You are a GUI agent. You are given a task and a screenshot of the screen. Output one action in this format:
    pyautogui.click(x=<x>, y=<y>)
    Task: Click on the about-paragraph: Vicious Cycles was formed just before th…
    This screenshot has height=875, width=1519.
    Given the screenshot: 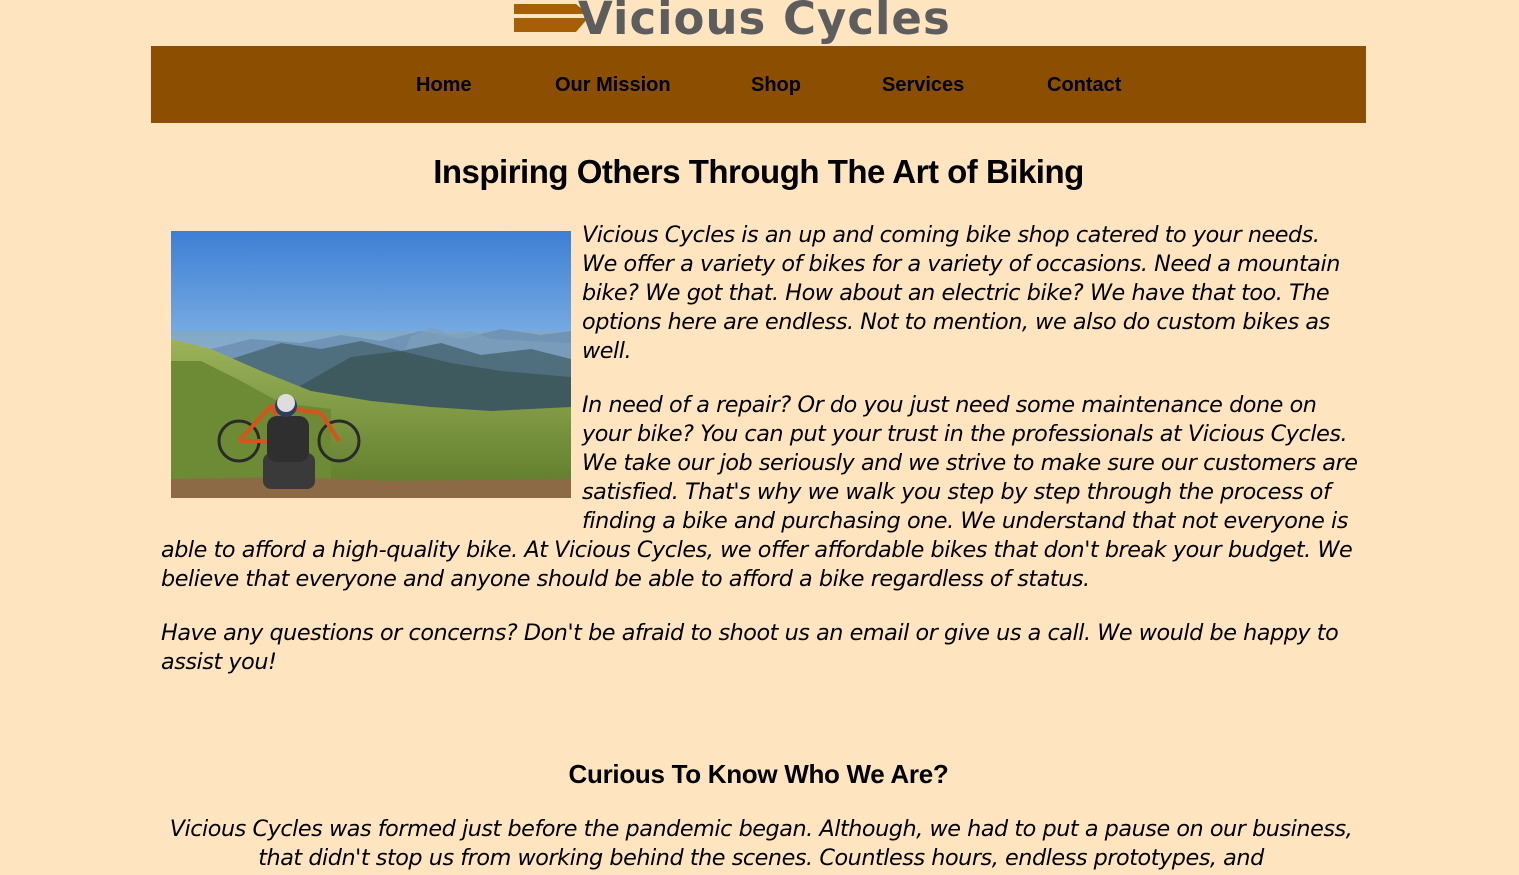 What is the action you would take?
    pyautogui.click(x=761, y=843)
    